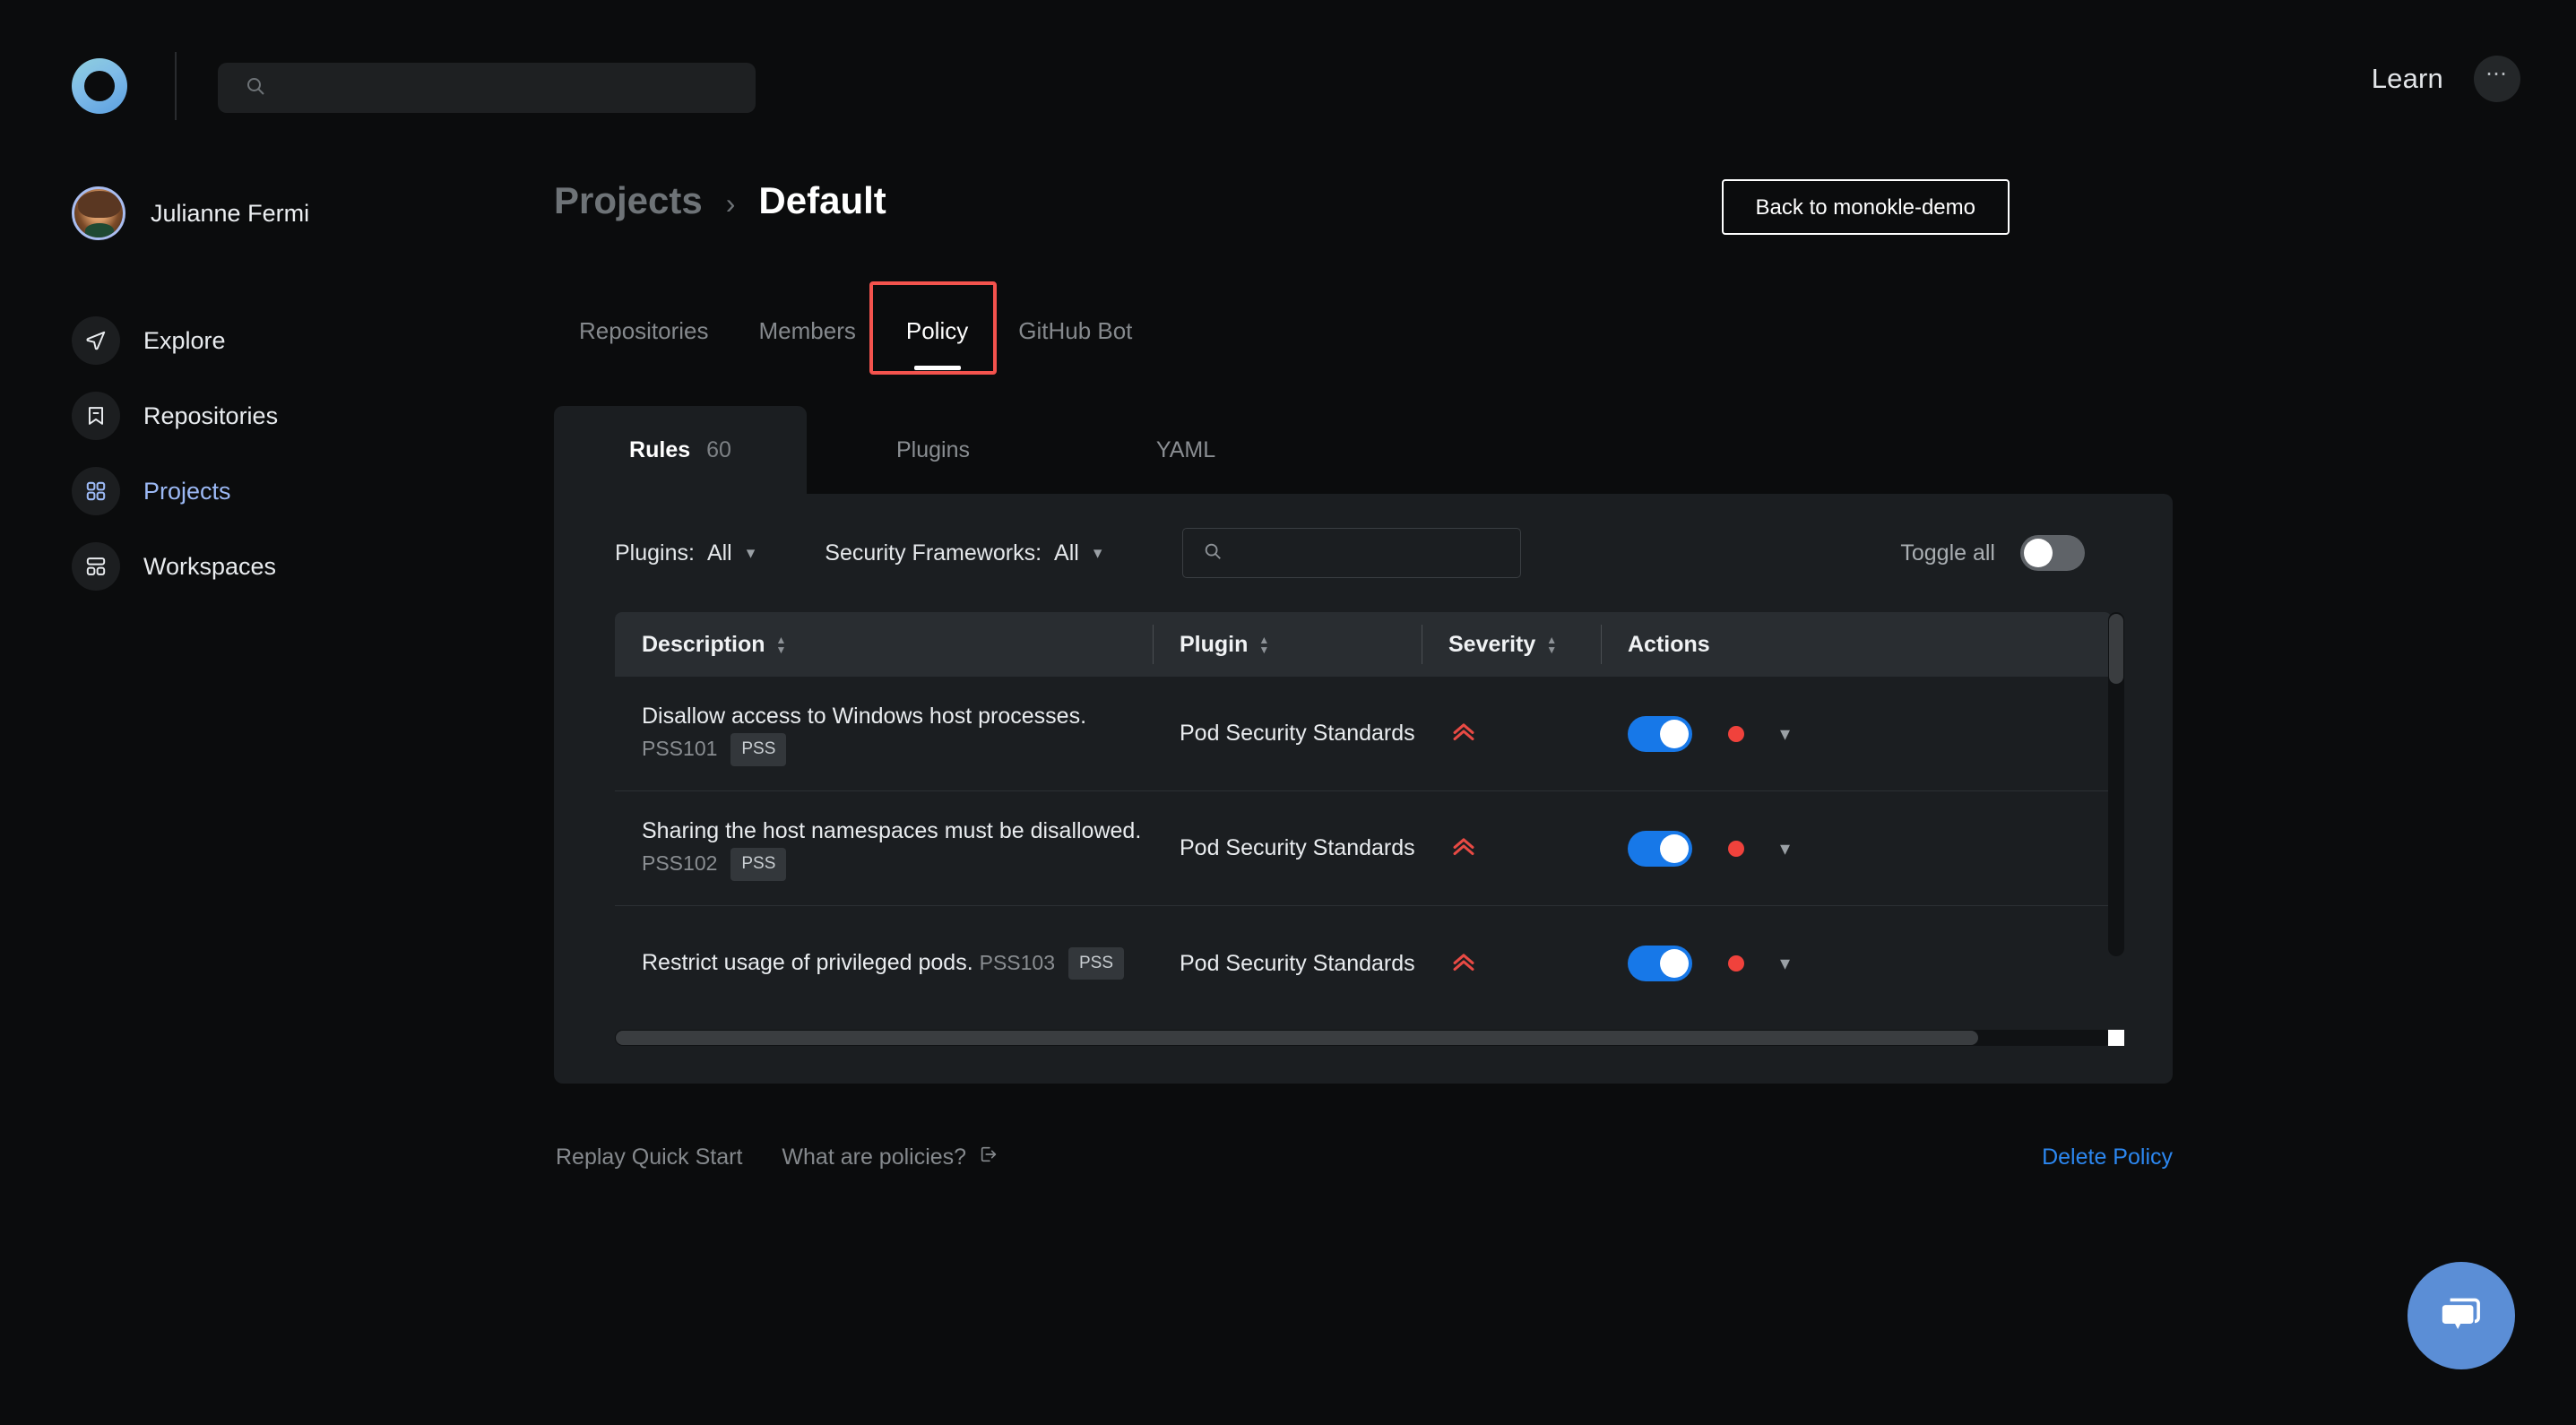 This screenshot has height=1425, width=2576. I want to click on vertical-scrollbar, so click(2116, 784).